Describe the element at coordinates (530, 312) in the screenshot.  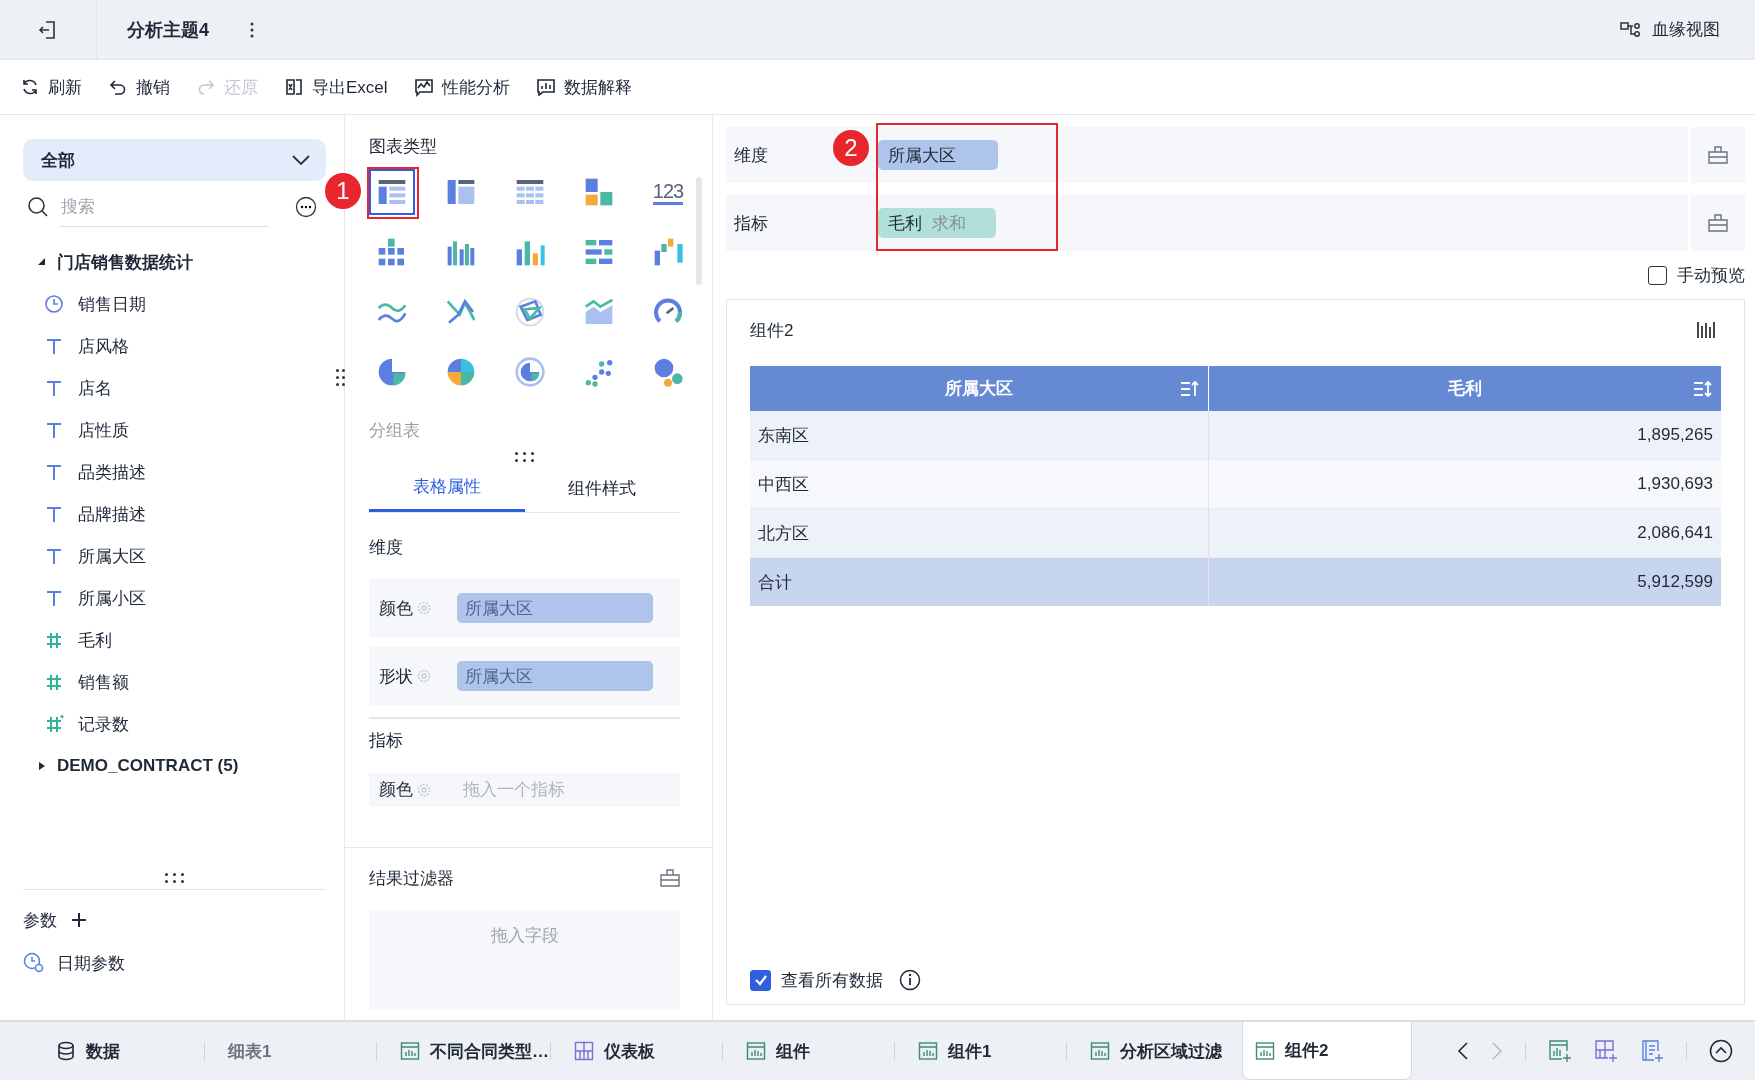
I see `radar-icon` at that location.